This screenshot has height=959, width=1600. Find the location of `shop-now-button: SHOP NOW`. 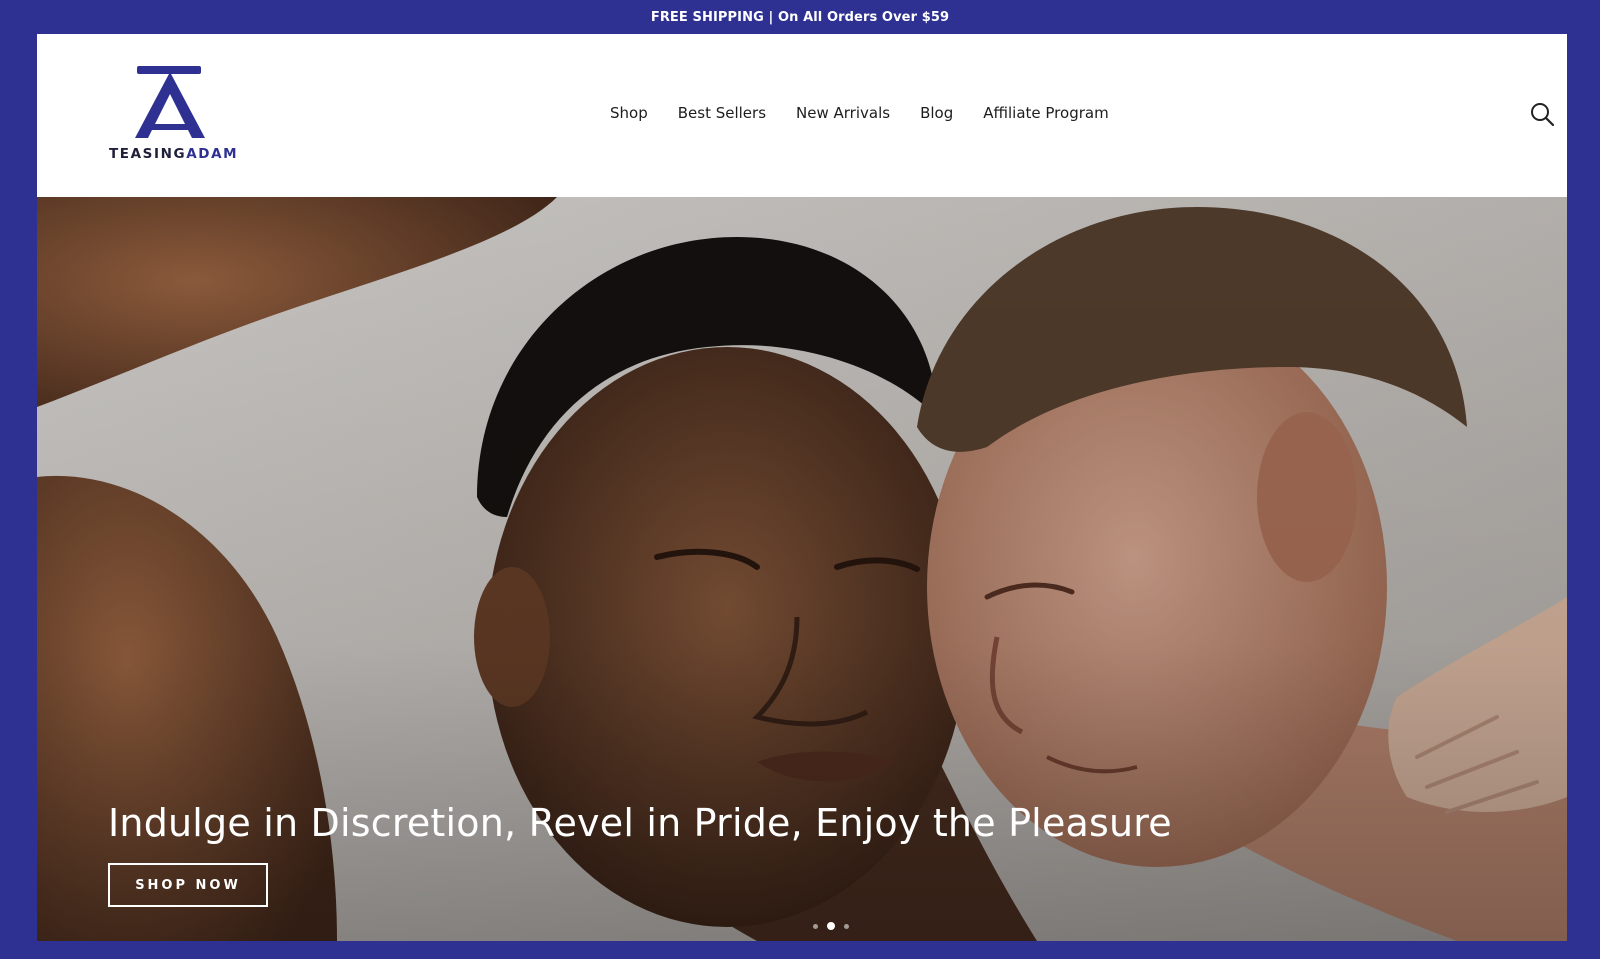

shop-now-button: SHOP NOW is located at coordinates (188, 885).